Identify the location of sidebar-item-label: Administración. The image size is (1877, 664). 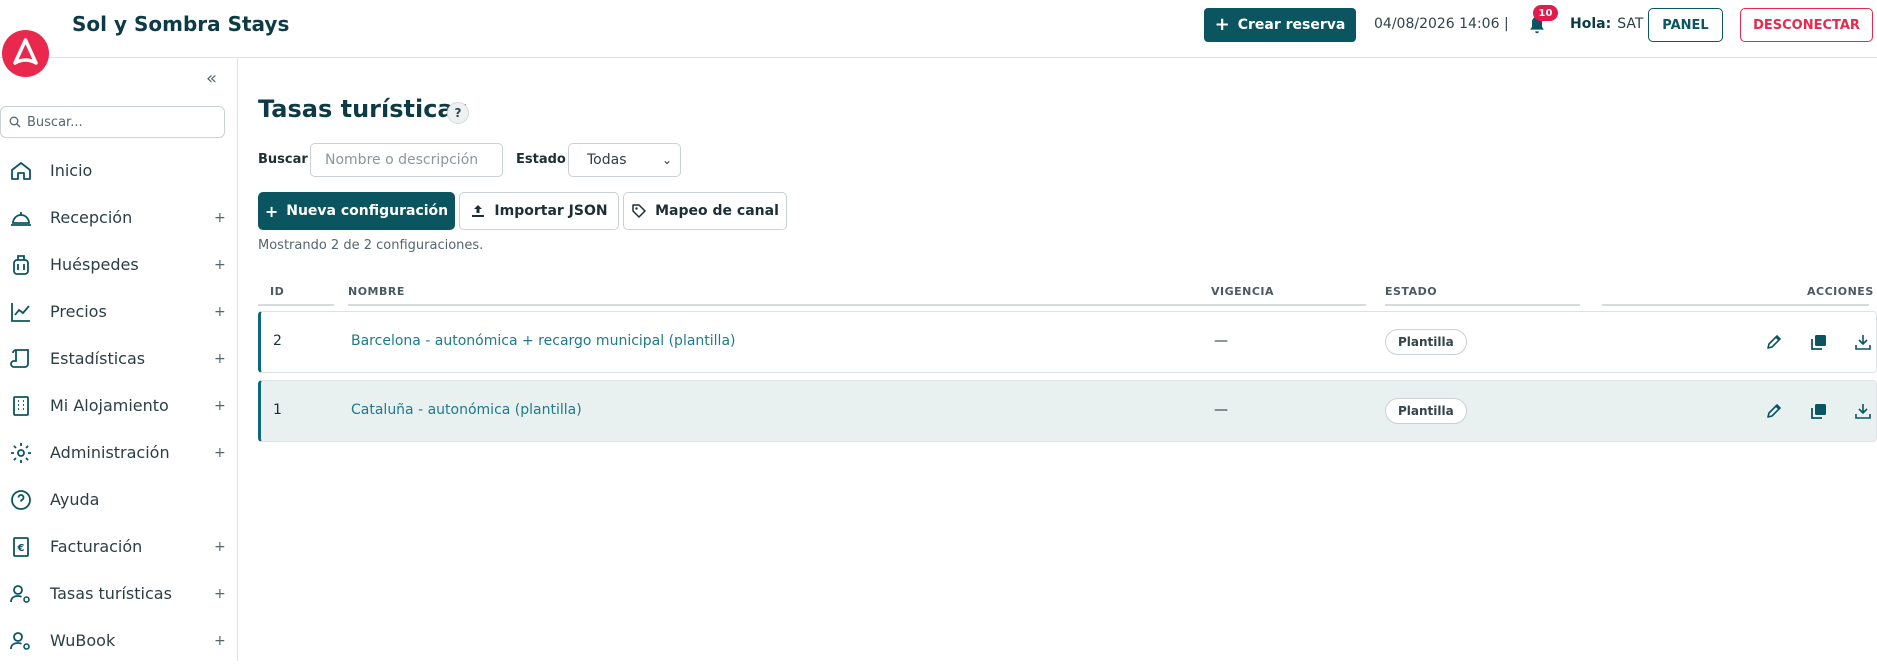
(110, 452).